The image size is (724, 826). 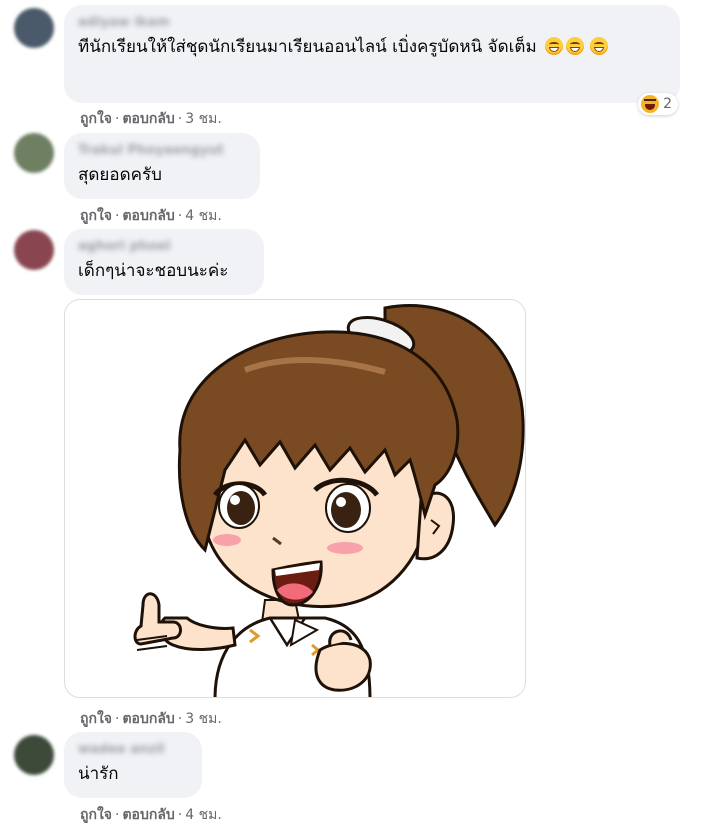 I want to click on comment-author: Trakul Phoyaengyut, so click(x=162, y=151).